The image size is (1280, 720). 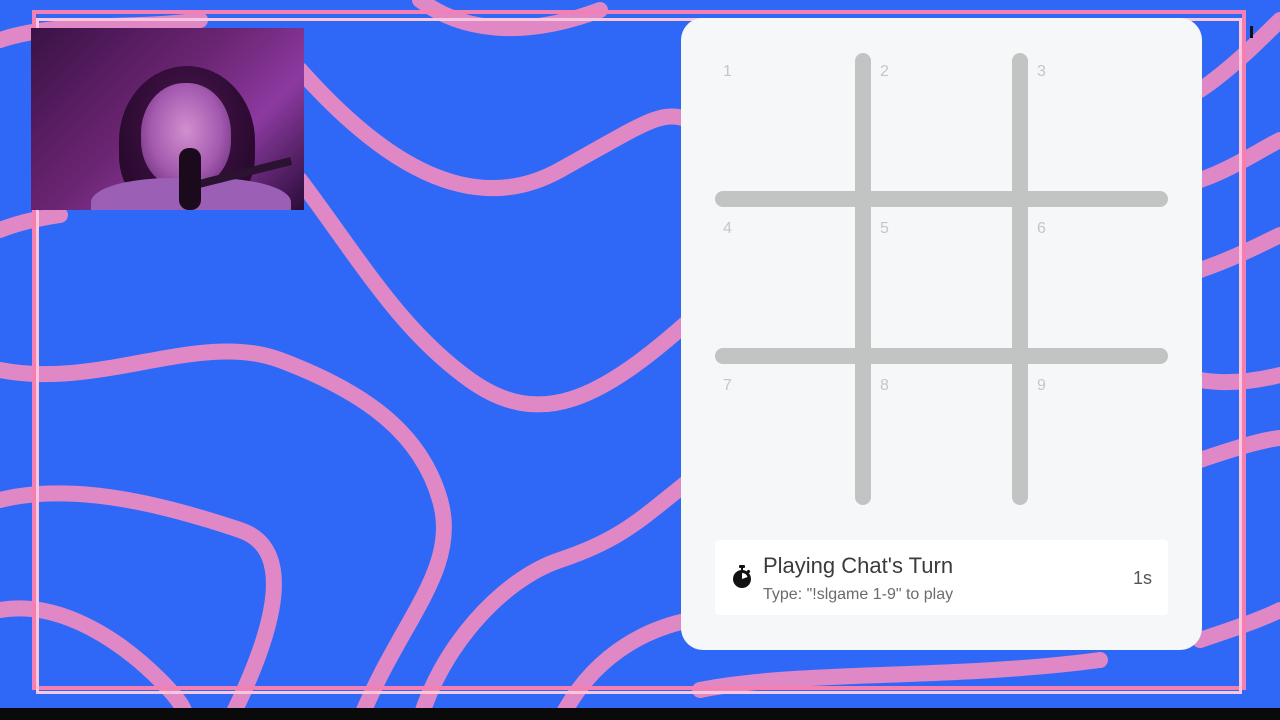 I want to click on board-cell-1: 1, so click(x=789, y=127).